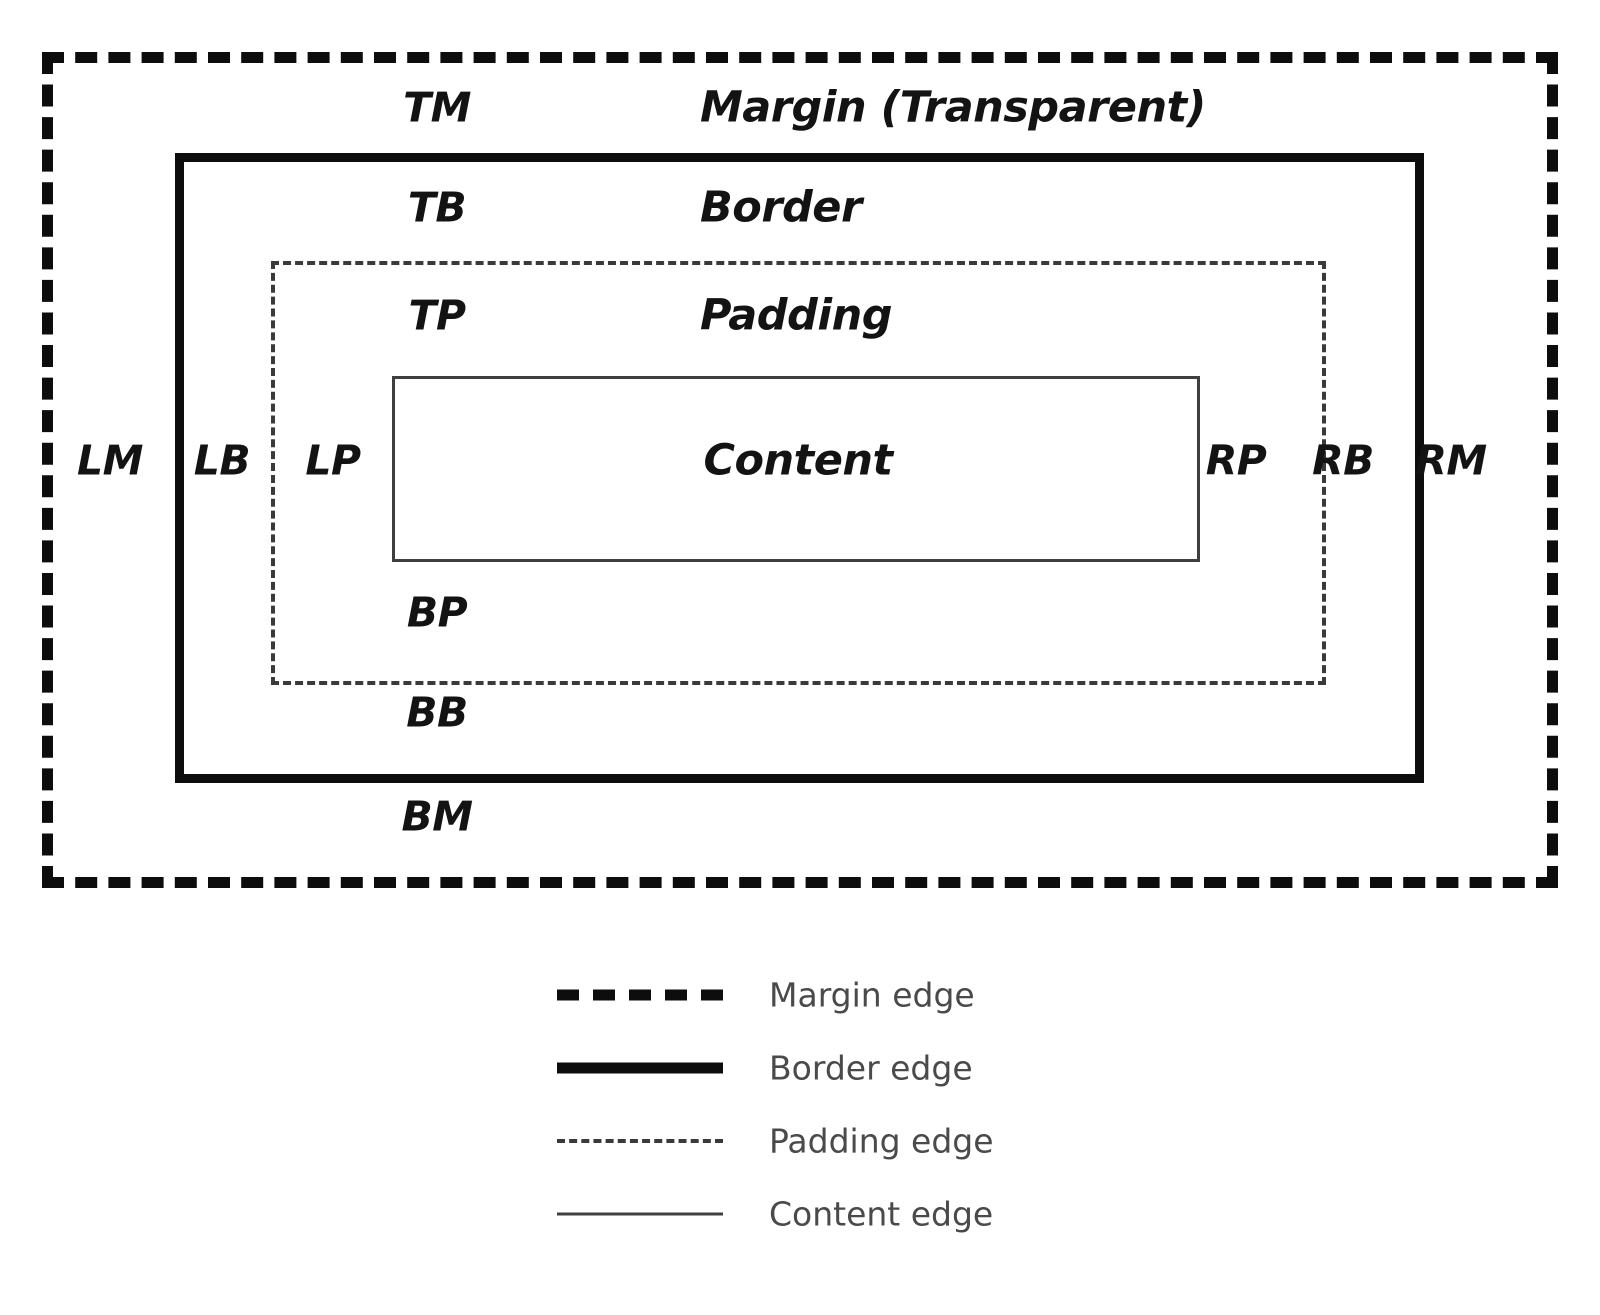 Image resolution: width=1600 pixels, height=1315 pixels. What do you see at coordinates (953, 107) in the screenshot?
I see `label-margin-region: Margin (Transparent)` at bounding box center [953, 107].